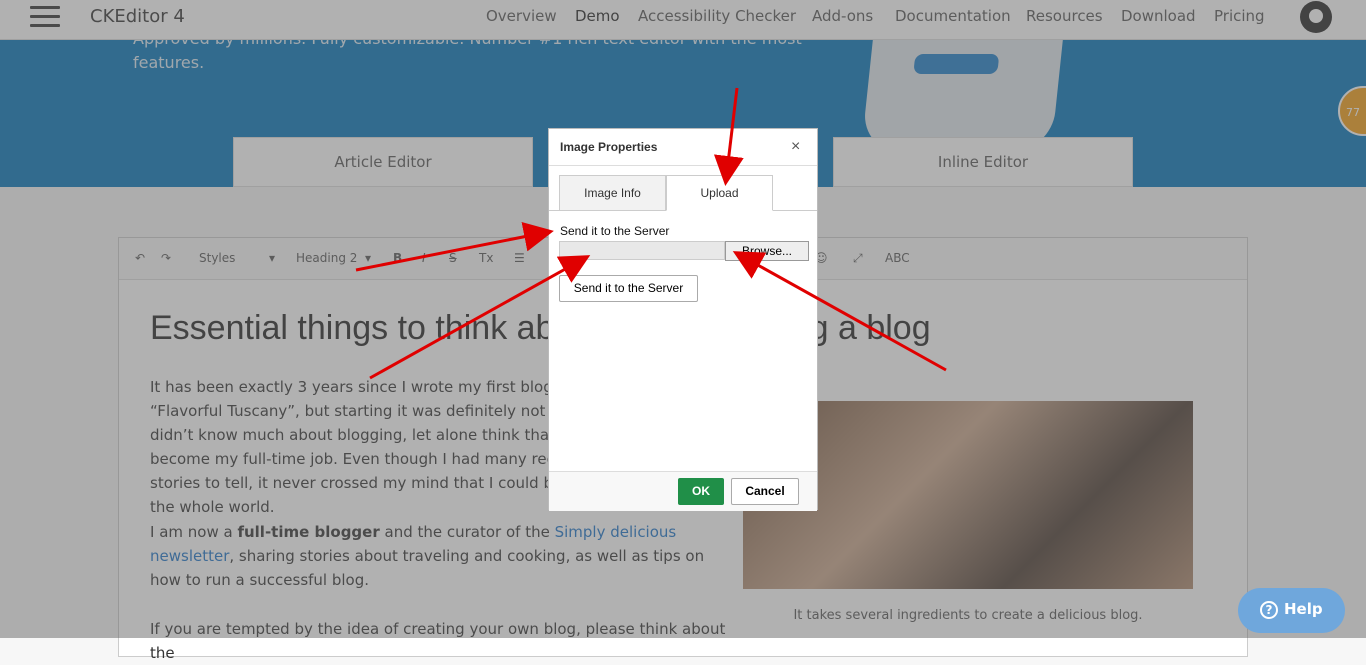  I want to click on arrow-to-file-input, so click(480, 317).